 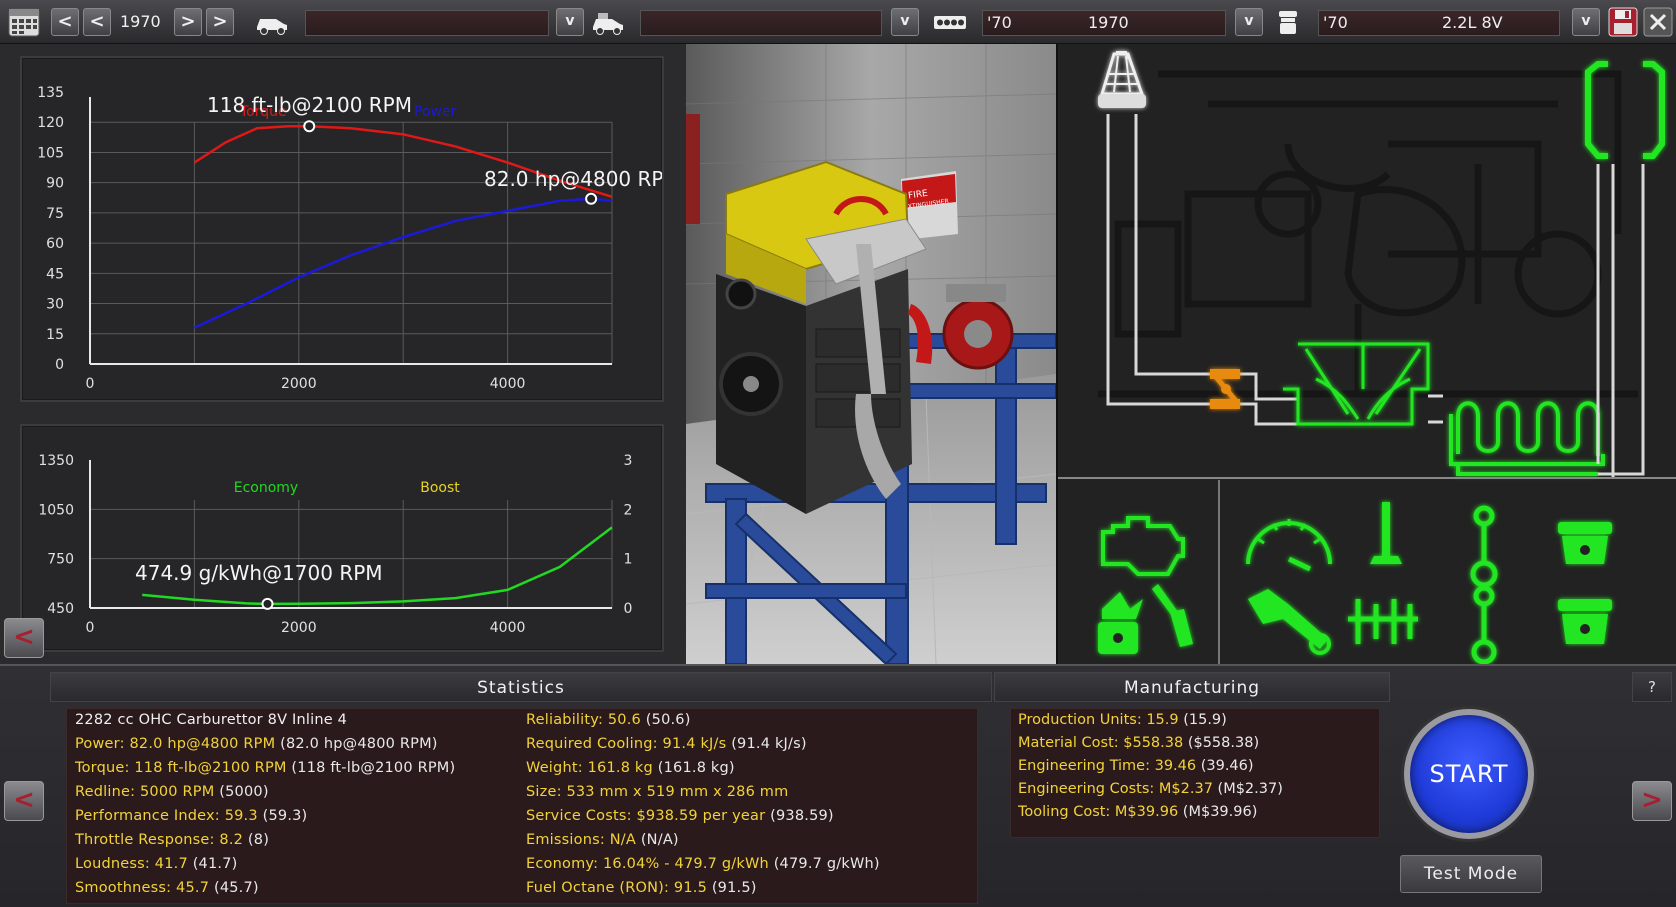 What do you see at coordinates (97, 22) in the screenshot?
I see `year-prev-button: <` at bounding box center [97, 22].